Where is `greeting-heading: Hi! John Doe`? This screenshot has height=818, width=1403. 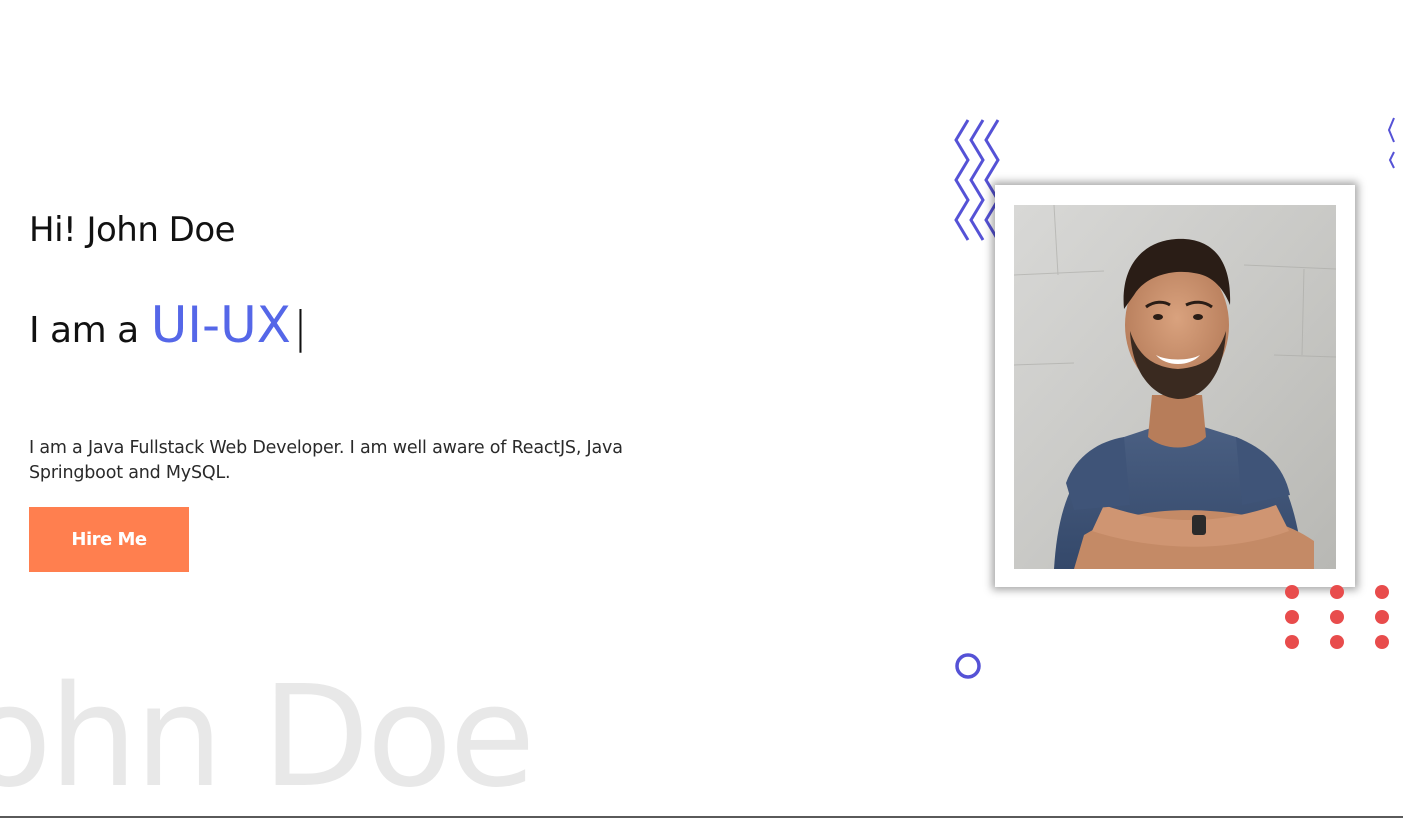 greeting-heading: Hi! John Doe is located at coordinates (132, 230).